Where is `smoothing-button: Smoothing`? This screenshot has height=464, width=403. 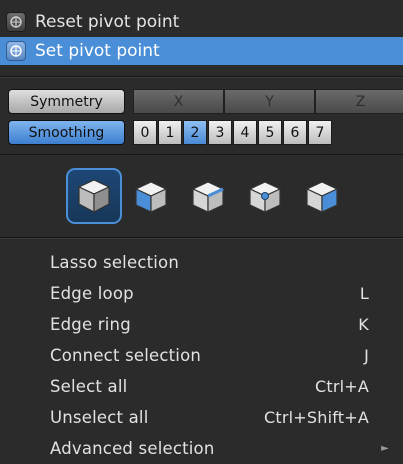 smoothing-button: Smoothing is located at coordinates (66, 132).